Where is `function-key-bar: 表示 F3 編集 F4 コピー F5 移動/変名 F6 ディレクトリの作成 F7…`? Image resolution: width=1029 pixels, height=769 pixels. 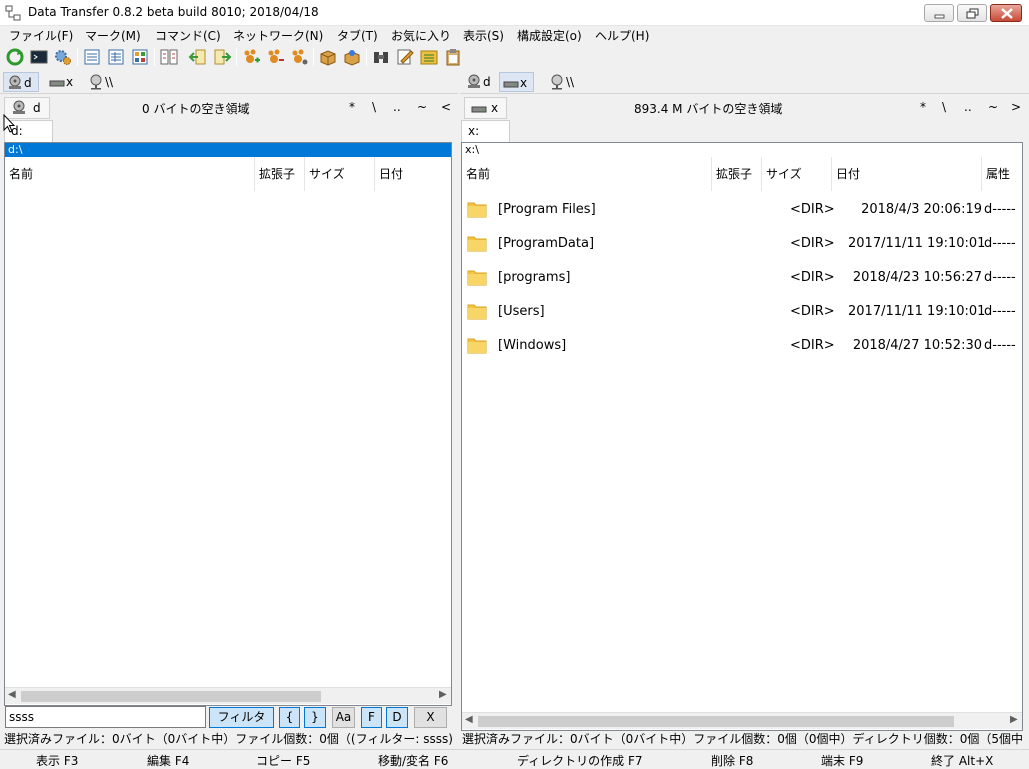
function-key-bar: 表示 F3 編集 F4 コピー F5 移動/変名 F6 ディレクトリの作成 F7… is located at coordinates (514, 759).